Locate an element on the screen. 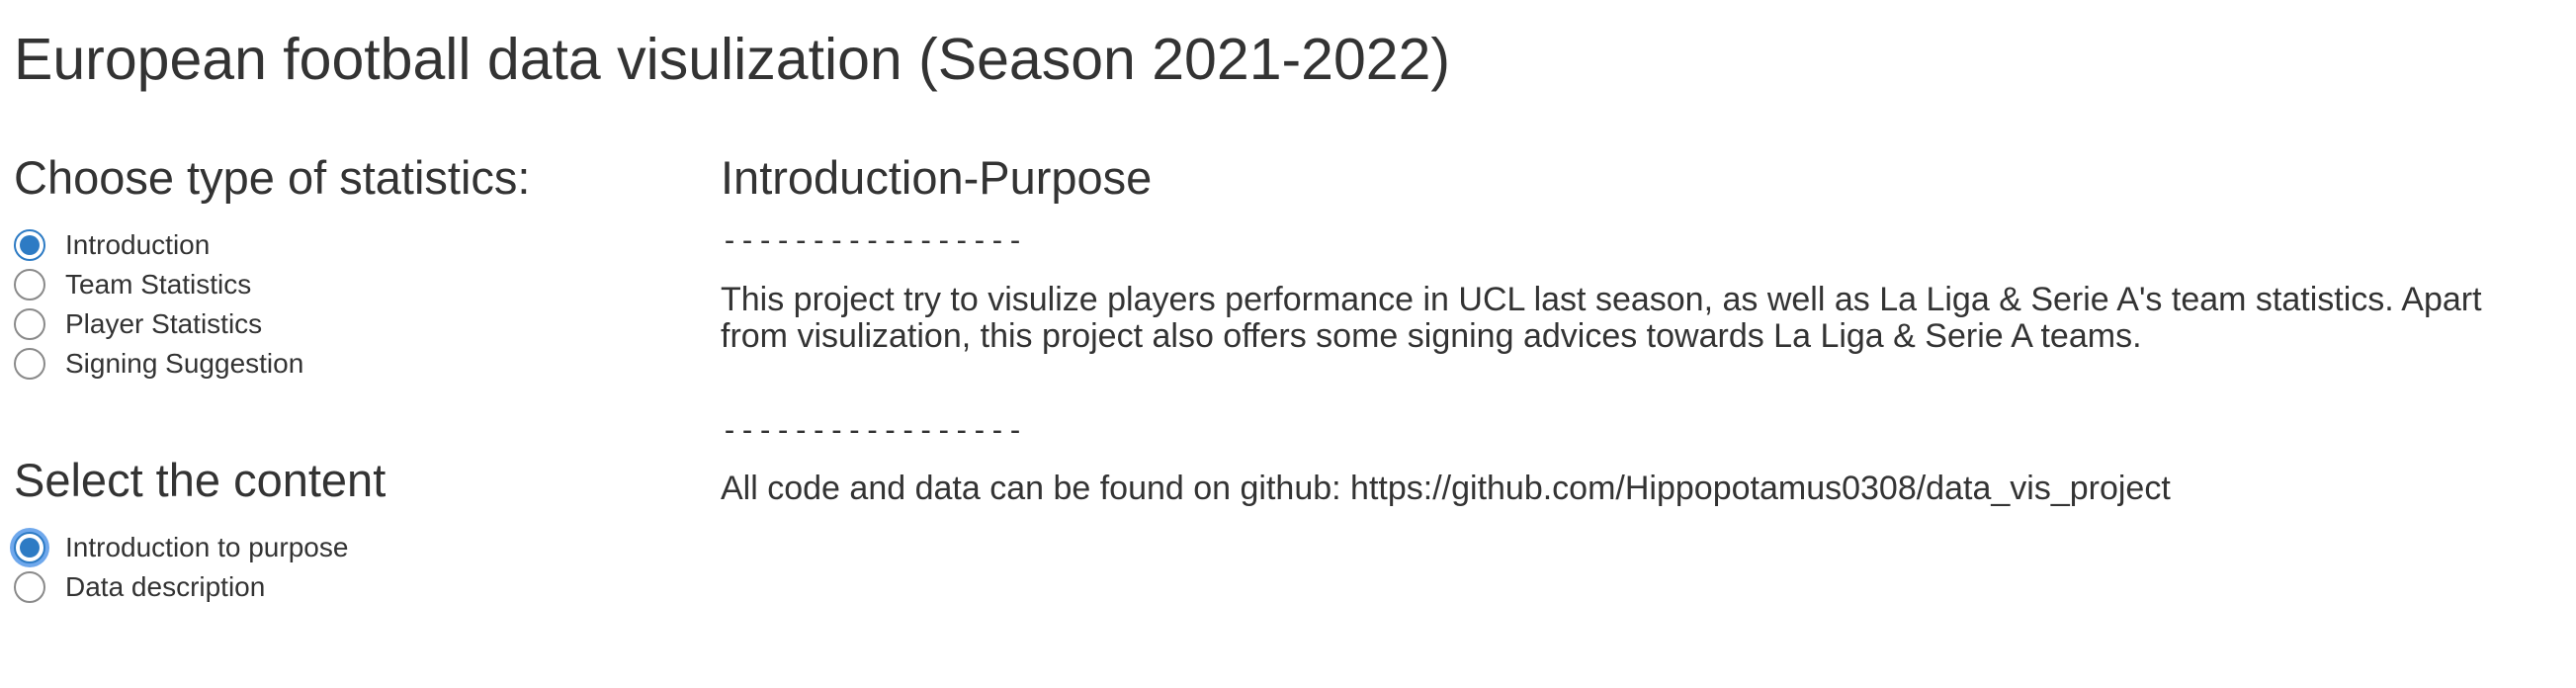 The width and height of the screenshot is (2576, 688). radio-label: Team Statistics is located at coordinates (158, 284).